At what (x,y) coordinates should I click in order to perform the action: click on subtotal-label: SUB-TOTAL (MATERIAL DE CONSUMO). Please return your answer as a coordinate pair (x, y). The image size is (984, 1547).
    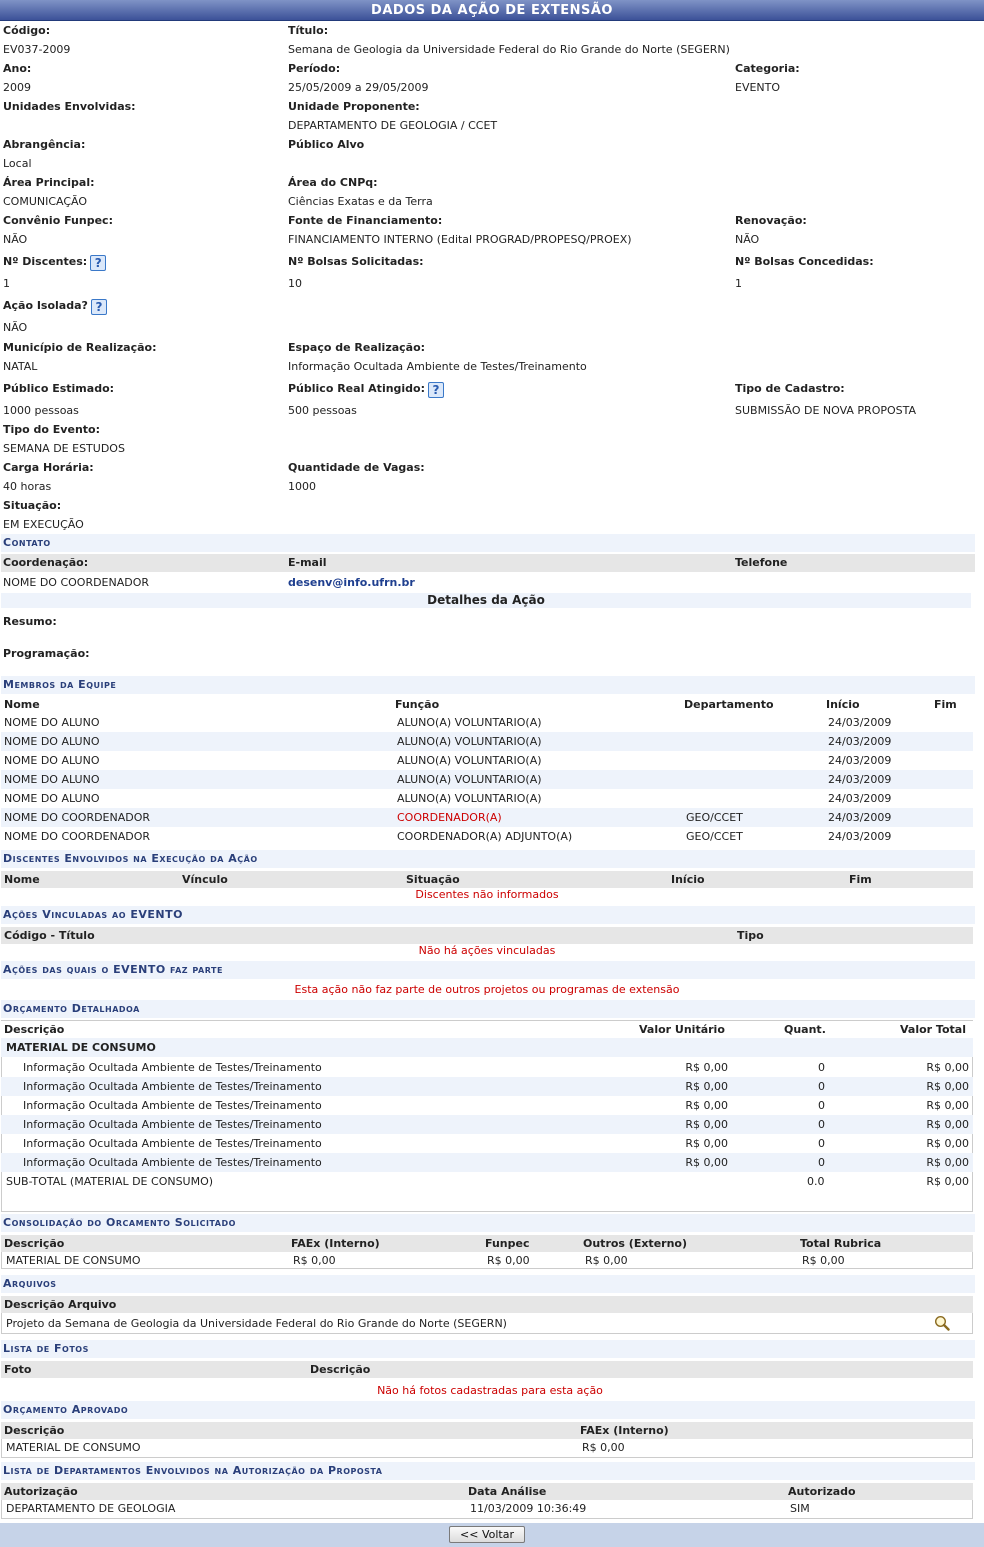
    Looking at the image, I should click on (110, 1181).